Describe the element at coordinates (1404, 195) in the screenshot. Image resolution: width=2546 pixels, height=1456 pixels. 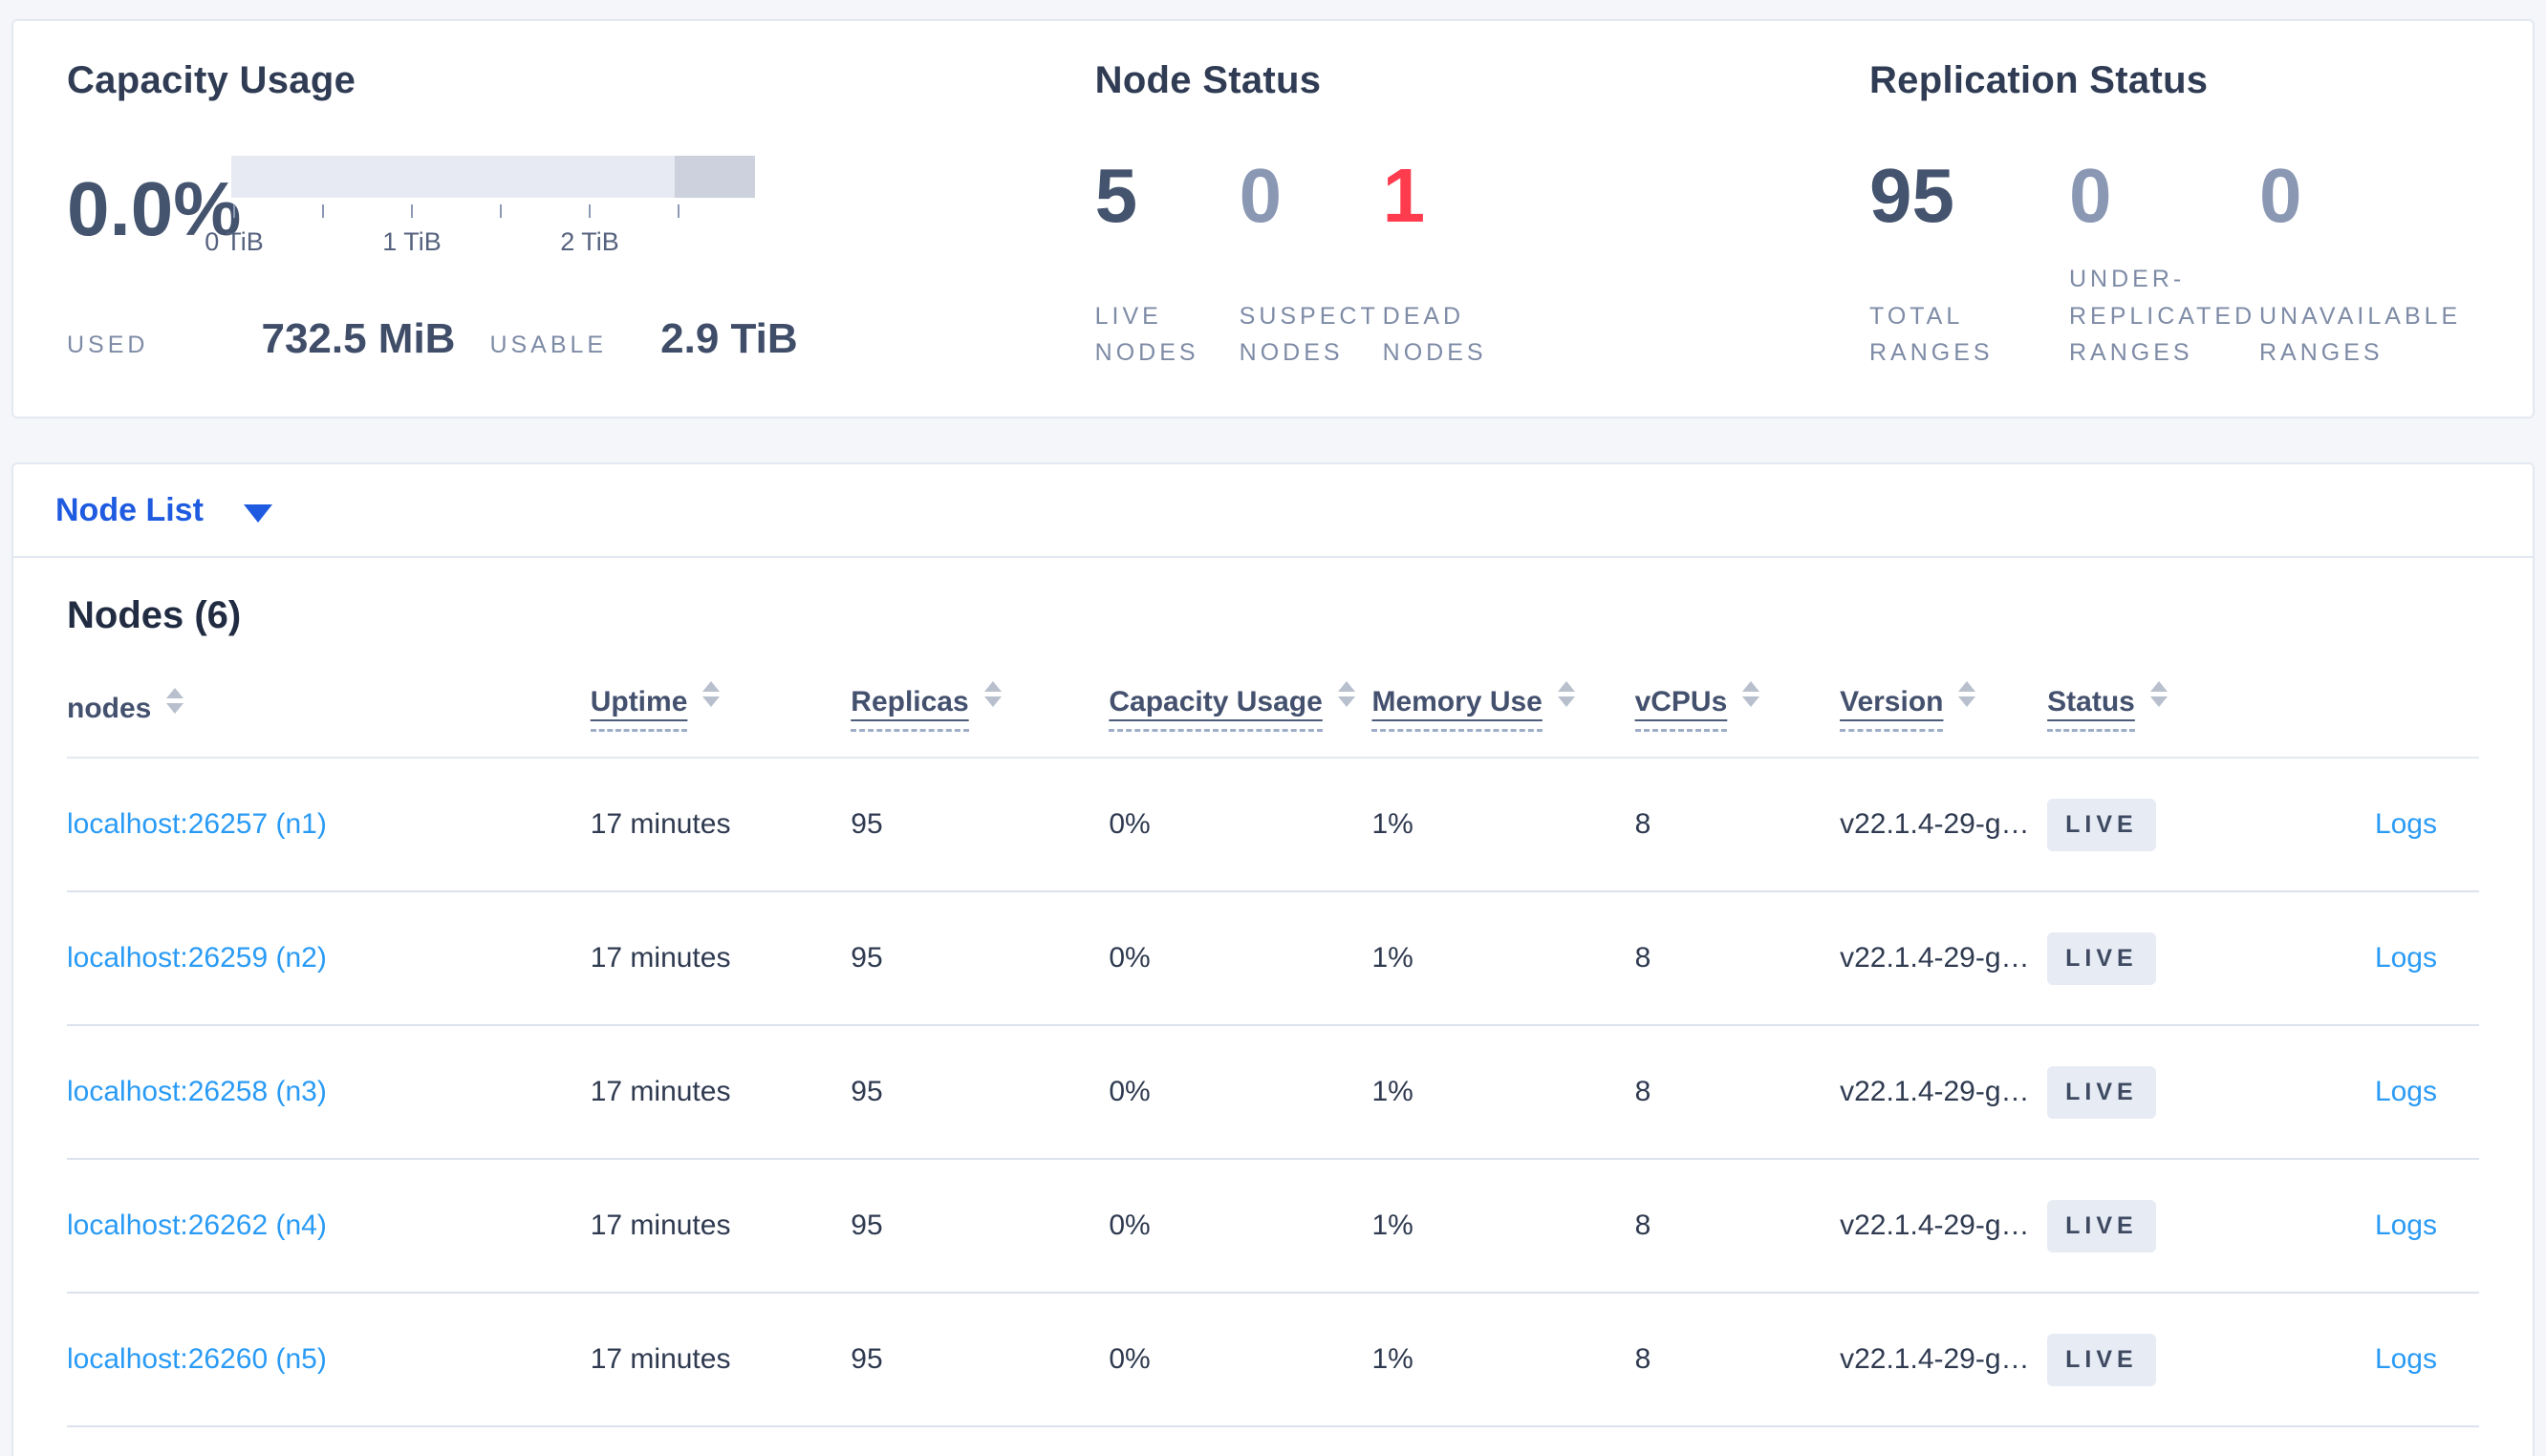
I see `dead-nodes-count: 1` at that location.